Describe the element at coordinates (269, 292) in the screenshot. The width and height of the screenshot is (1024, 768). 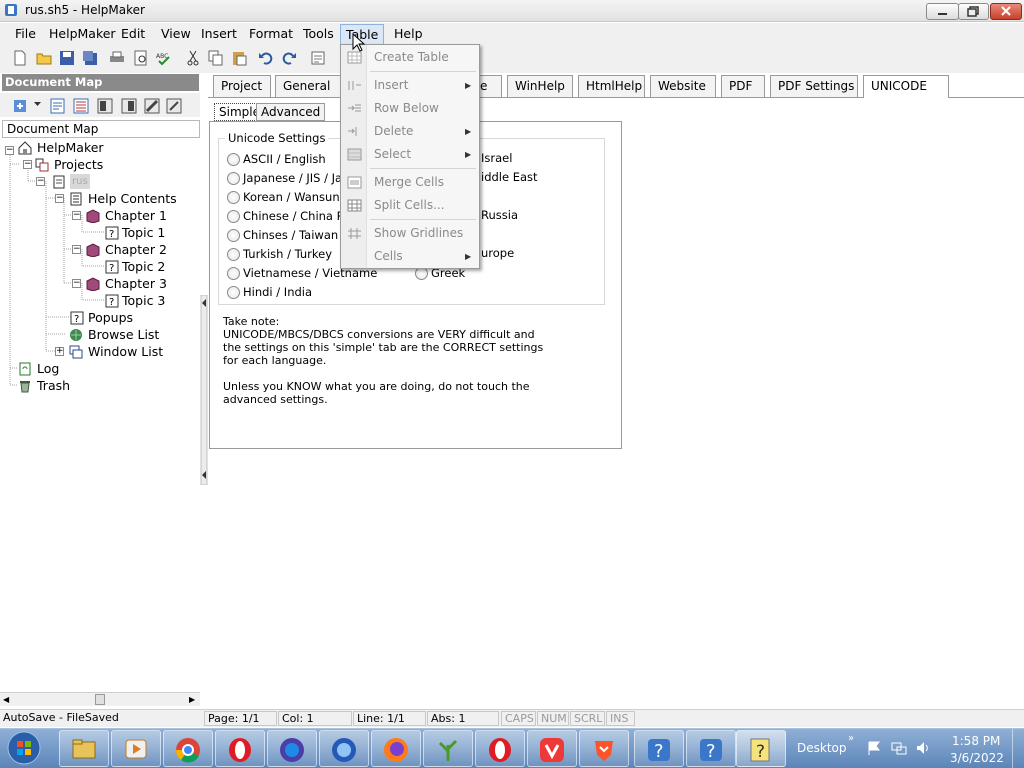
I see `radio-hindi: Hindi / India` at that location.